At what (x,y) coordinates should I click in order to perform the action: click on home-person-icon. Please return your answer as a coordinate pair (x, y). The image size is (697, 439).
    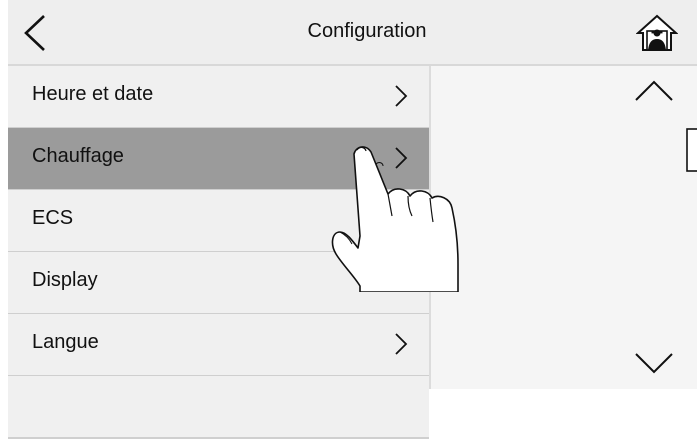
    Looking at the image, I should click on (657, 32).